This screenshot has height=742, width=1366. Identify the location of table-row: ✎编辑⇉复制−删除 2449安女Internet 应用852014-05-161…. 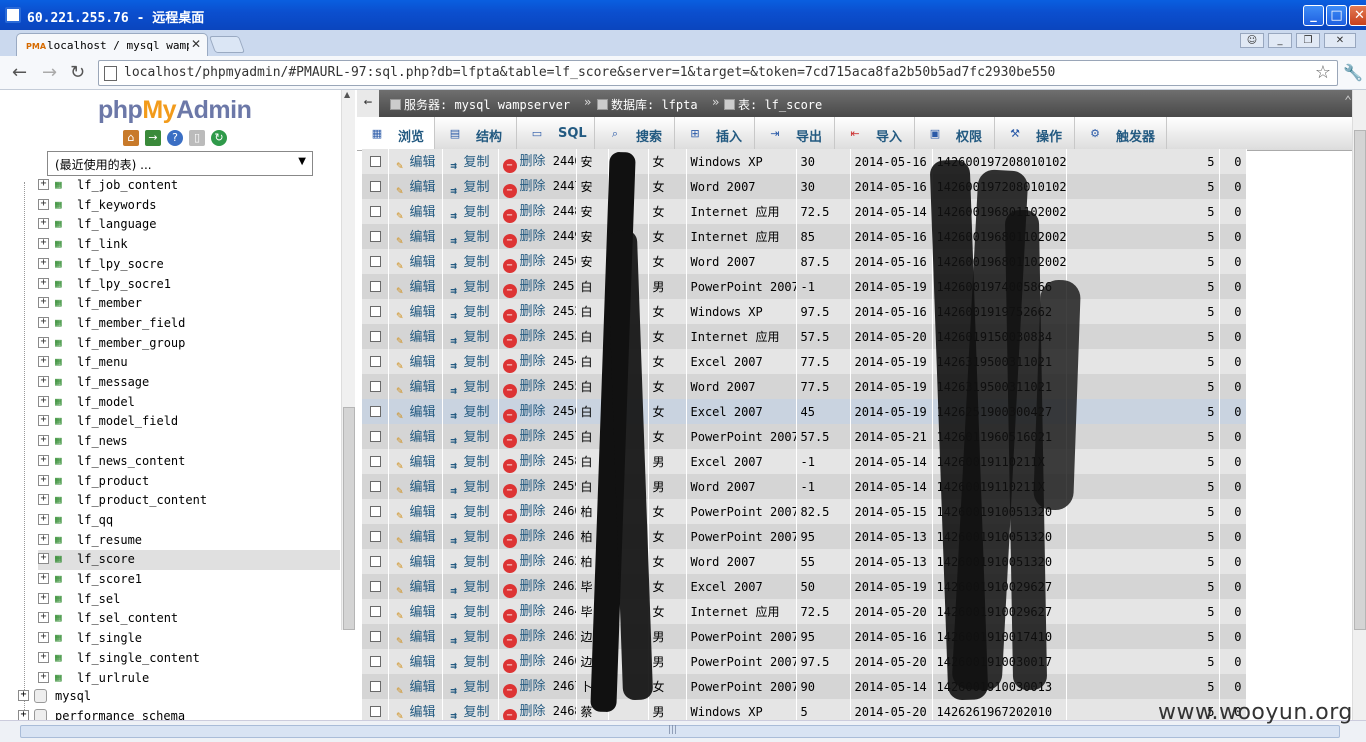
(804, 236).